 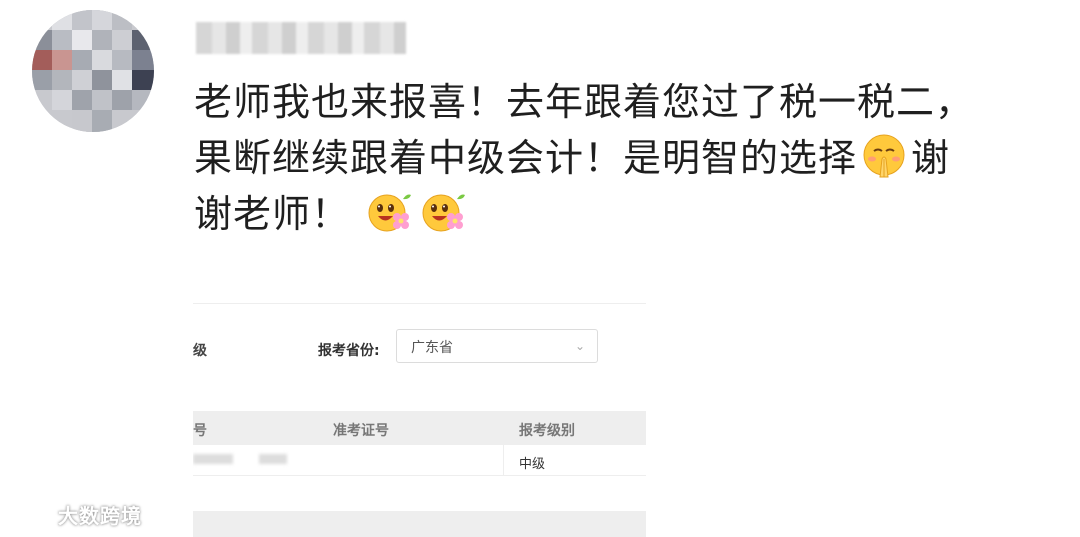 I want to click on user-avatar, so click(x=93, y=71).